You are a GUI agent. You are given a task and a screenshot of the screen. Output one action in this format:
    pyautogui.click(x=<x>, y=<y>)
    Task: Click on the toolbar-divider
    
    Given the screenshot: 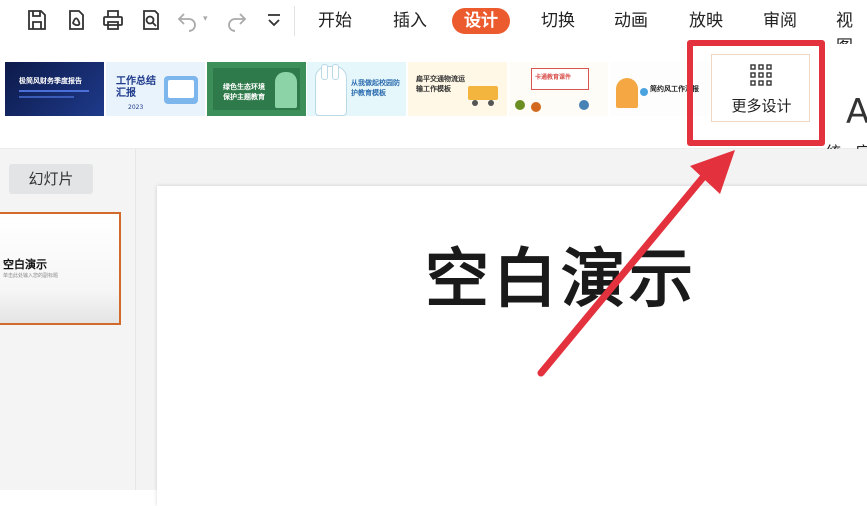 What is the action you would take?
    pyautogui.click(x=294, y=21)
    